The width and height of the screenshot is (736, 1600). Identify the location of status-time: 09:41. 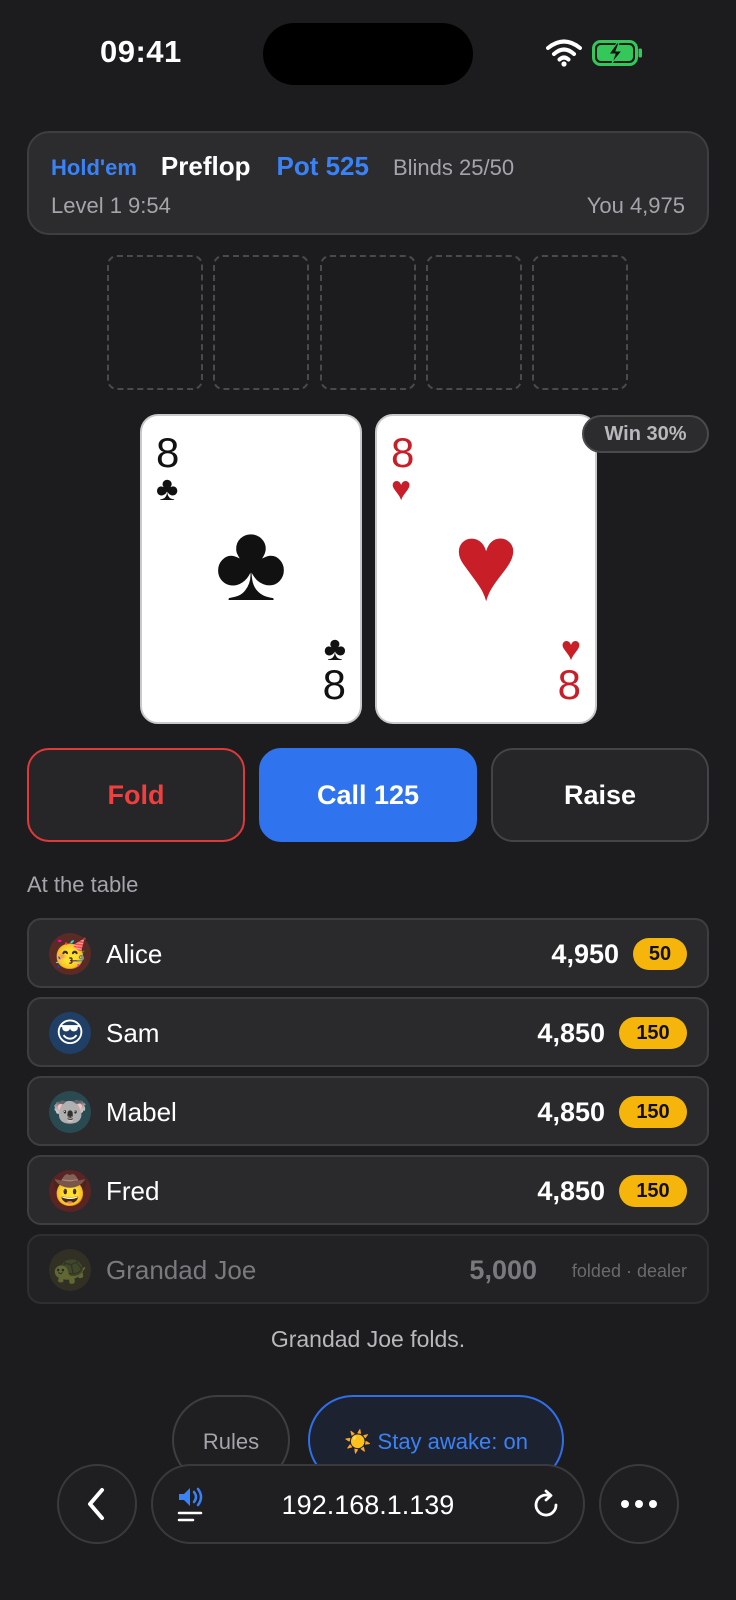
(141, 51).